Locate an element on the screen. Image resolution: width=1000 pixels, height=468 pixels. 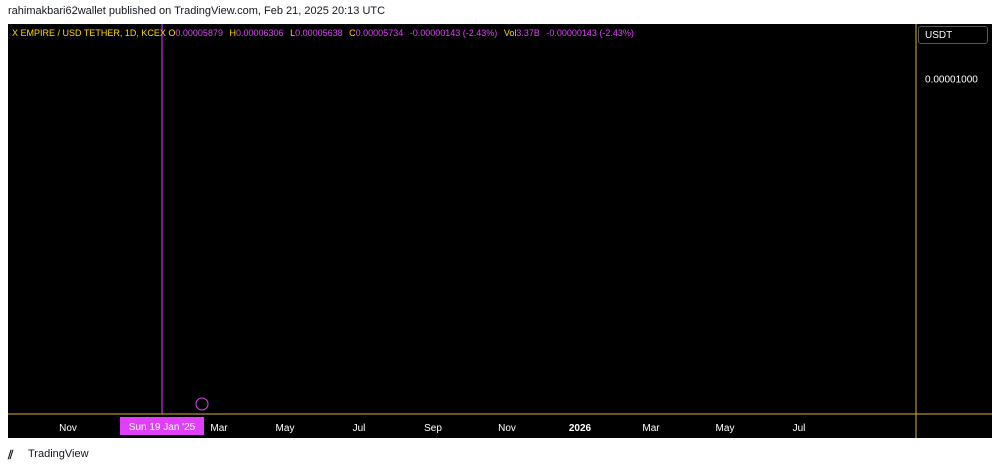
change-value: -0.00000143 (-2.43%) is located at coordinates (453, 33).